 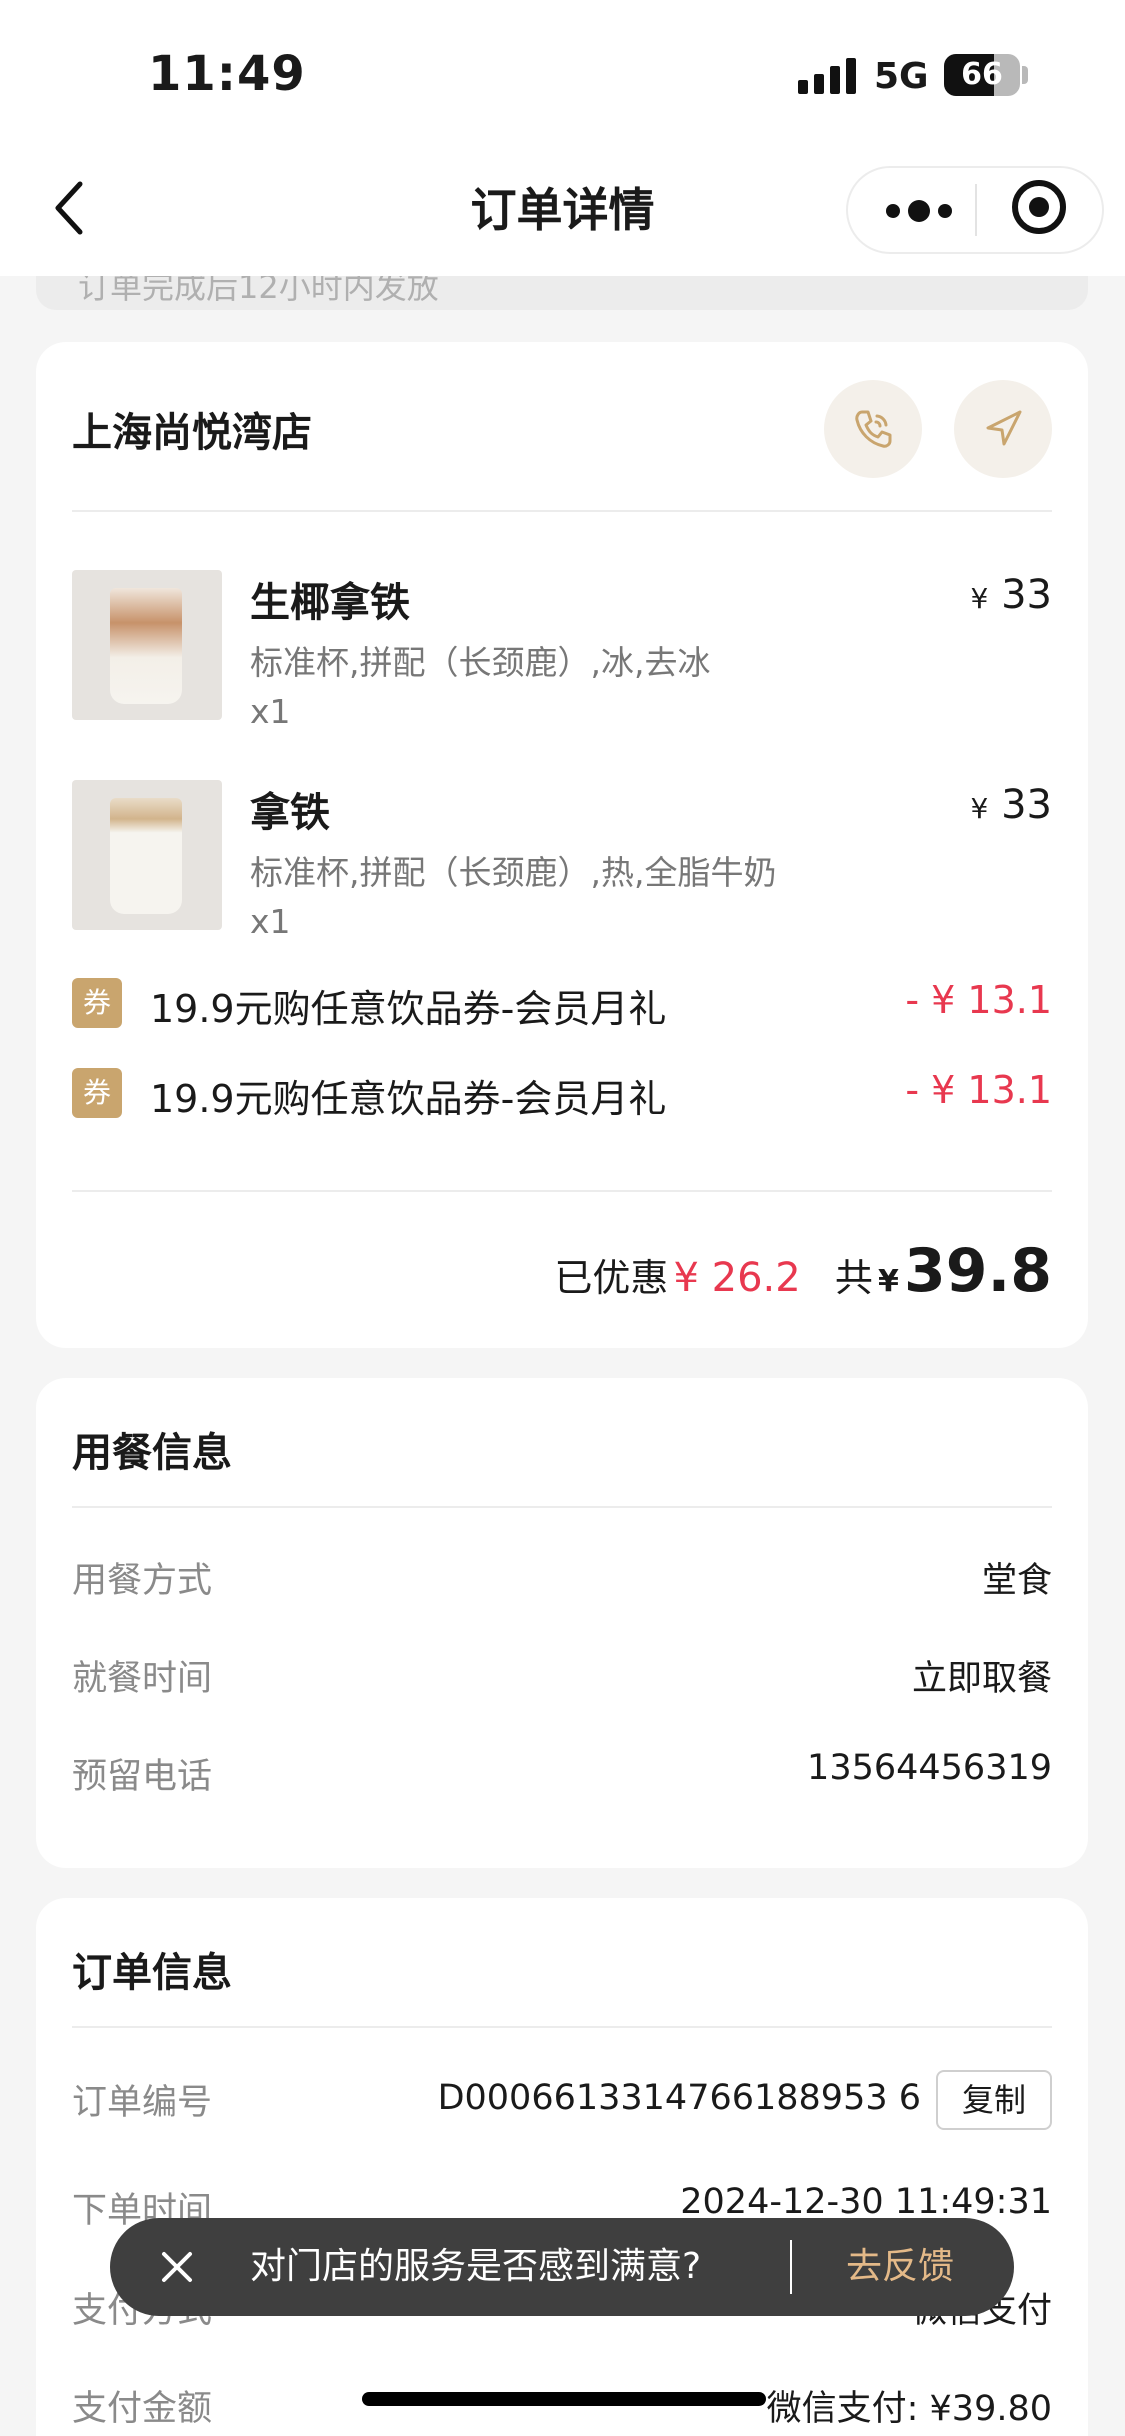 What do you see at coordinates (480, 662) in the screenshot?
I see `product-spec: 标准杯,拼配（长颈鹿）,冰,去冰` at bounding box center [480, 662].